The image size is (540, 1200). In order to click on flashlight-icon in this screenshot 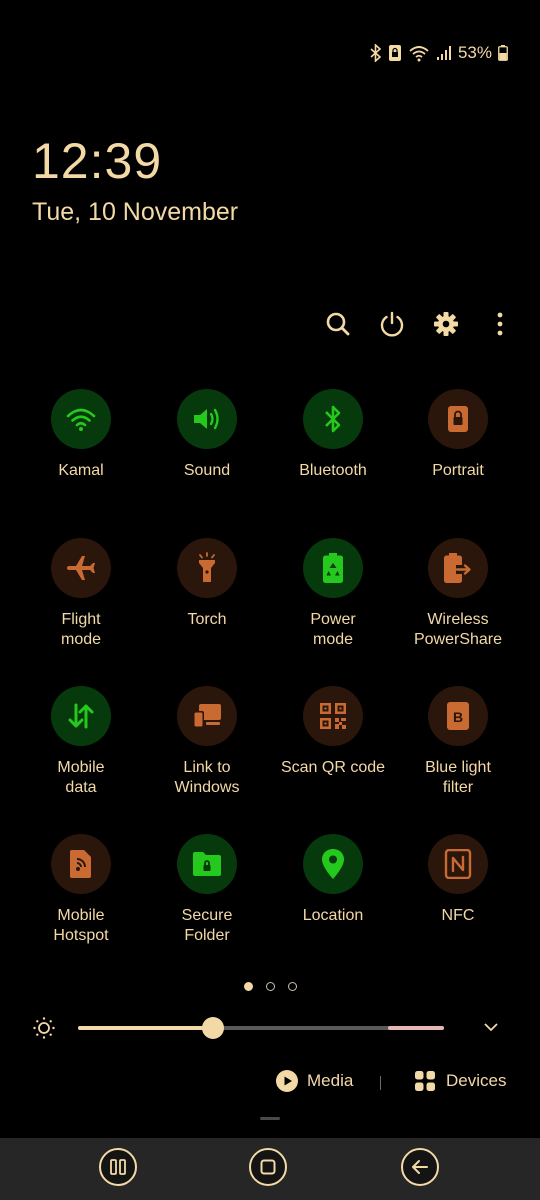, I will do `click(207, 568)`.